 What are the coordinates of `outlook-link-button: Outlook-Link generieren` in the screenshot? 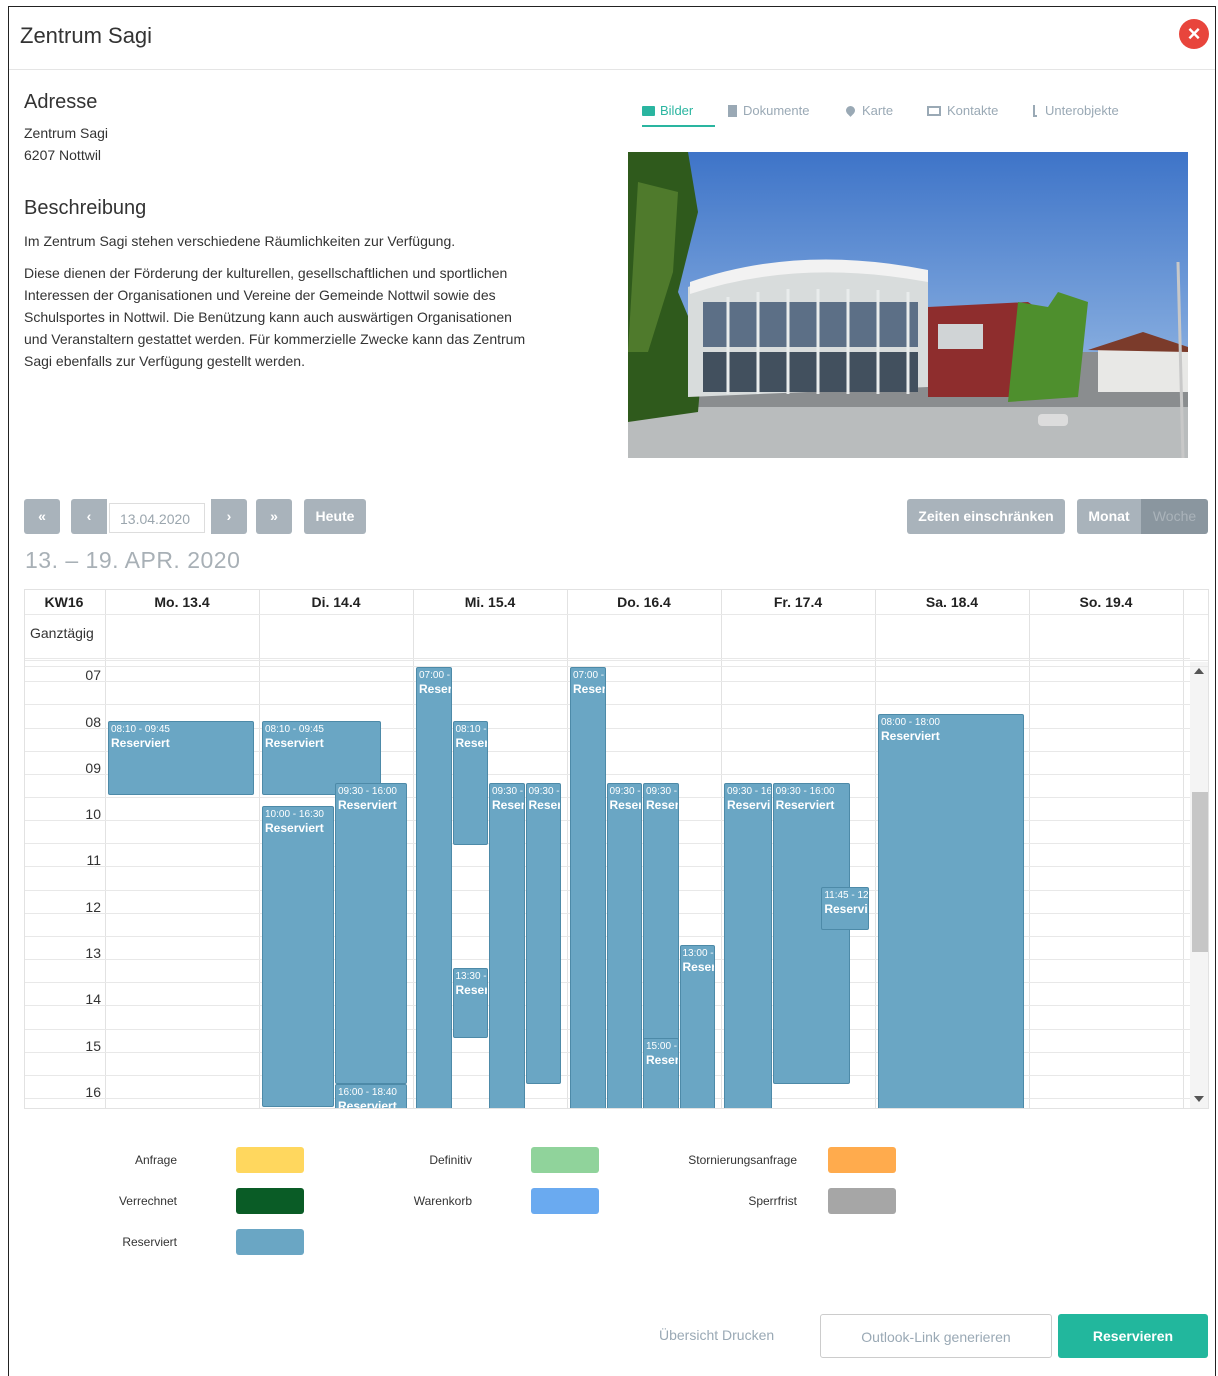 It's located at (936, 1336).